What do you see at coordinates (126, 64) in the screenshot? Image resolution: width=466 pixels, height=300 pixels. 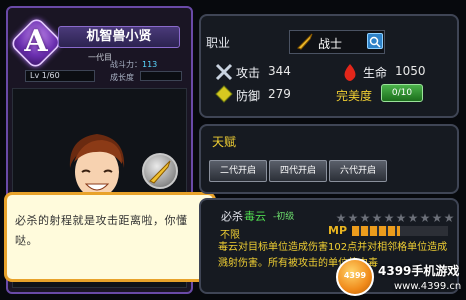 I see `combat-power-label: 战斗力：` at bounding box center [126, 64].